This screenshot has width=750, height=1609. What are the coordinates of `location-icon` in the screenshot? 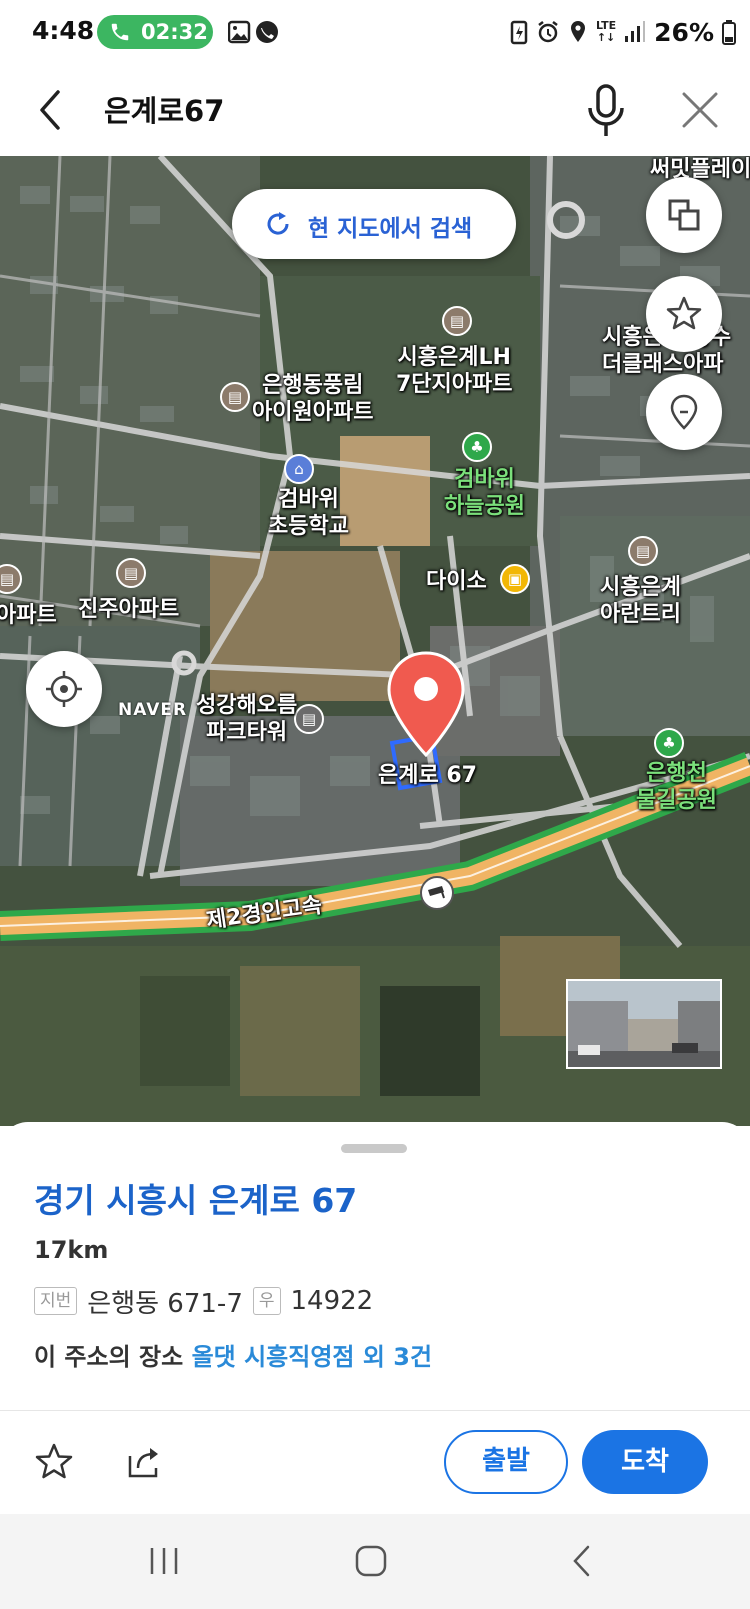 It's located at (577, 31).